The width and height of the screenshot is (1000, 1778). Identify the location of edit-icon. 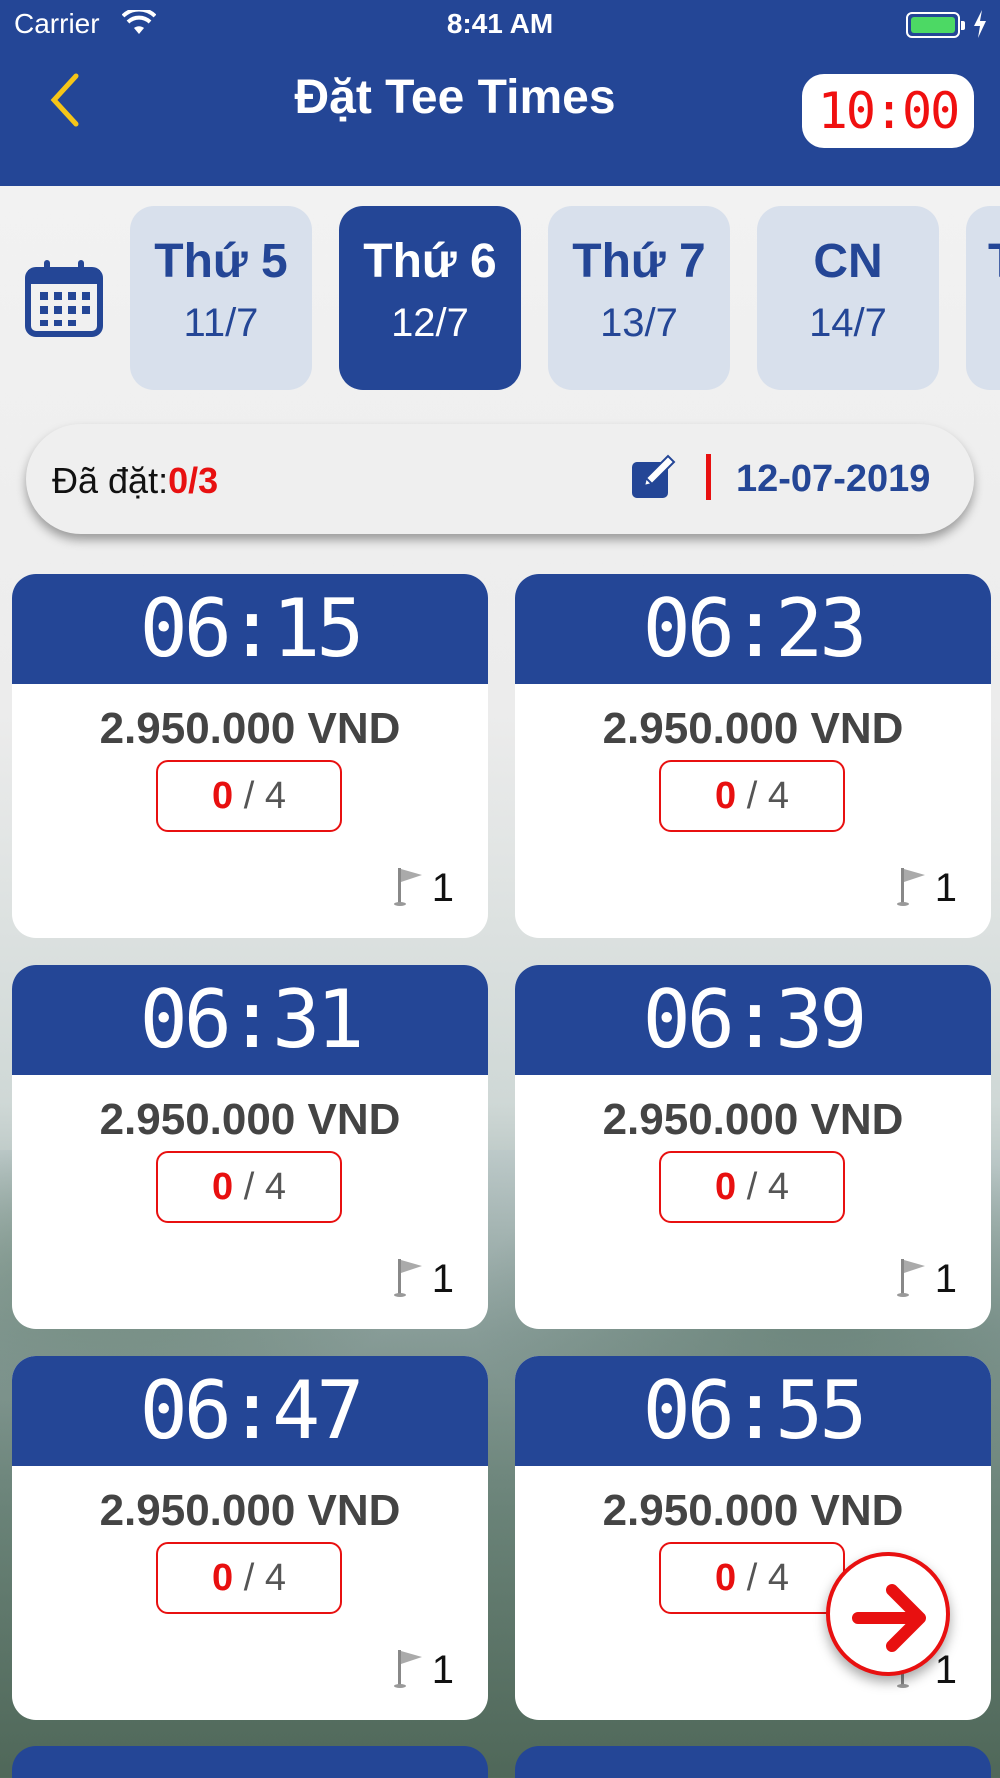
(654, 477).